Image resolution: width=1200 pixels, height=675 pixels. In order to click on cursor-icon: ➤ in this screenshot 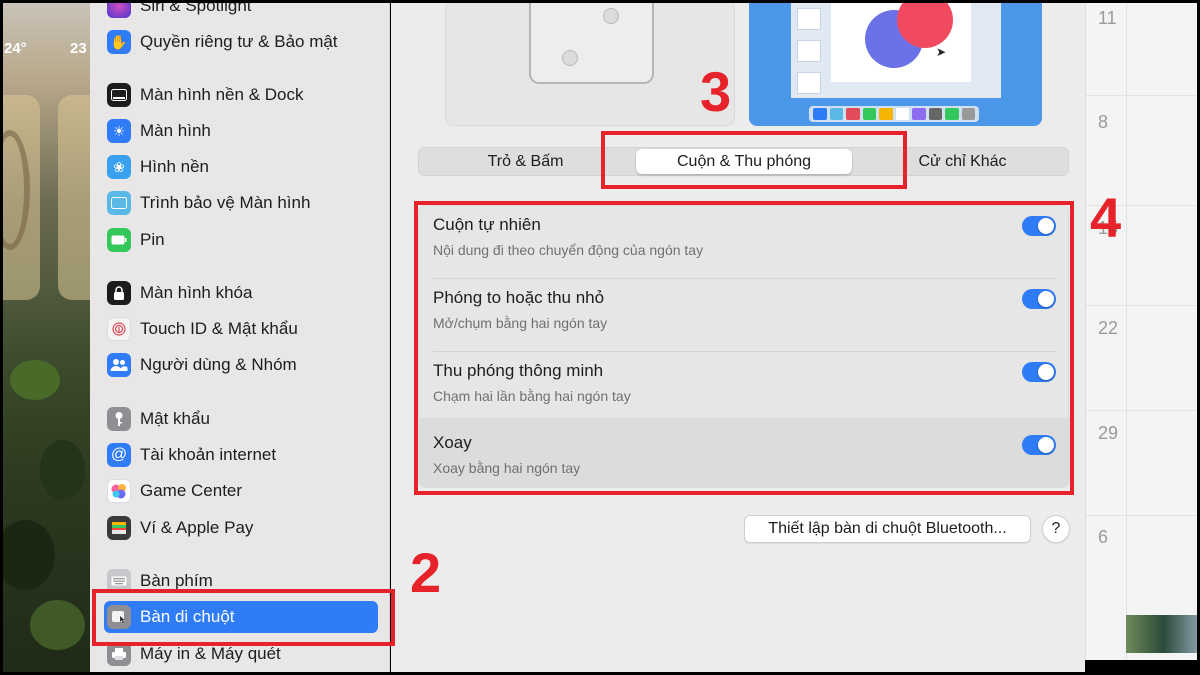, I will do `click(941, 52)`.